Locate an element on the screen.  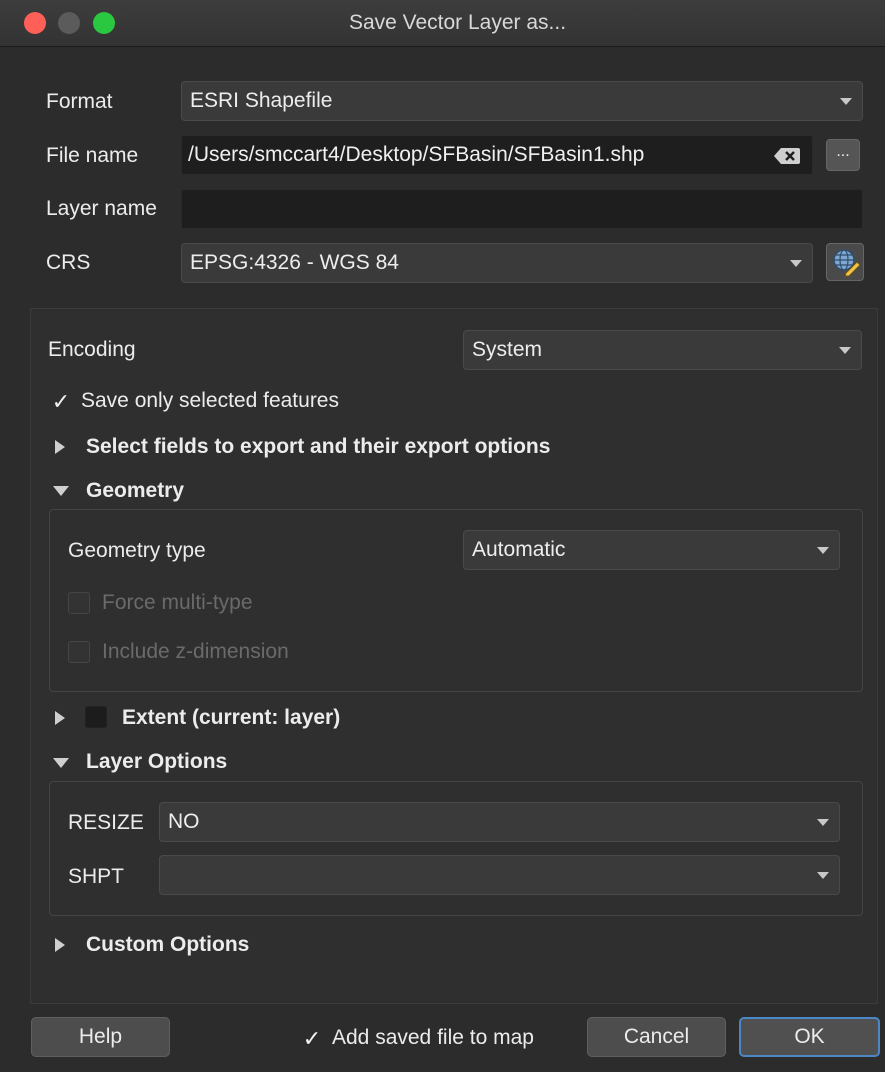
shpt-label: SHPT is located at coordinates (96, 876).